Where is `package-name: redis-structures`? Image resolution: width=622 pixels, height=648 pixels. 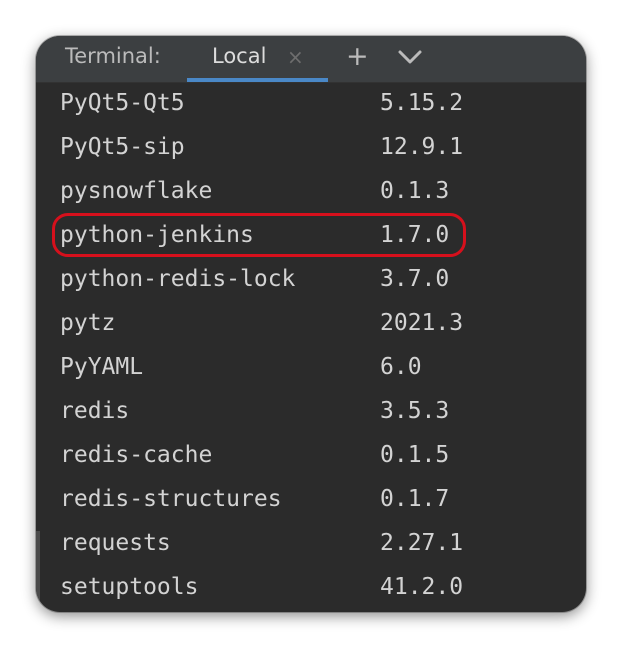
package-name: redis-structures is located at coordinates (171, 499).